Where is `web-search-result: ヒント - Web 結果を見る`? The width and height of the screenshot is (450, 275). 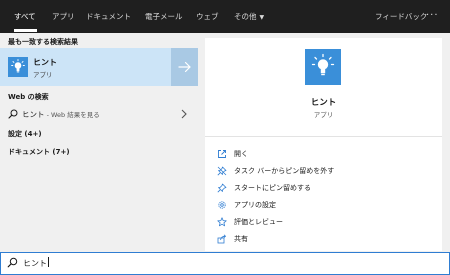 web-search-result: ヒント - Web 結果を見る is located at coordinates (99, 114).